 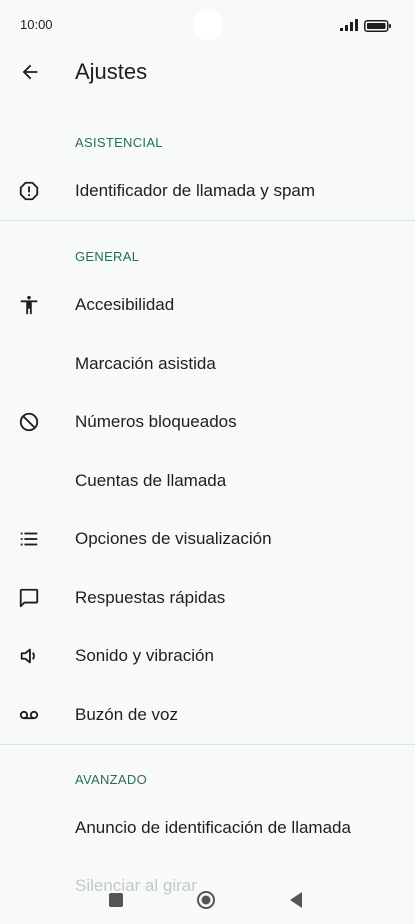 What do you see at coordinates (119, 142) in the screenshot?
I see `section-header-asistencial: ASISTENCIAL` at bounding box center [119, 142].